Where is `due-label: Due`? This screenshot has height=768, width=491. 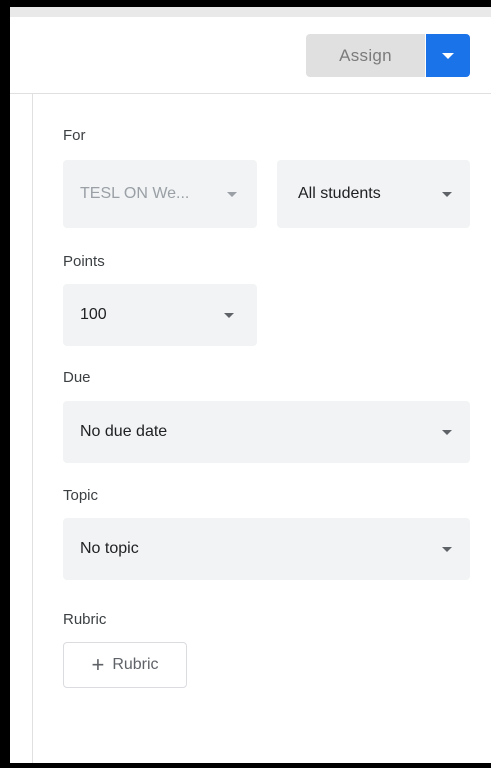 due-label: Due is located at coordinates (77, 377).